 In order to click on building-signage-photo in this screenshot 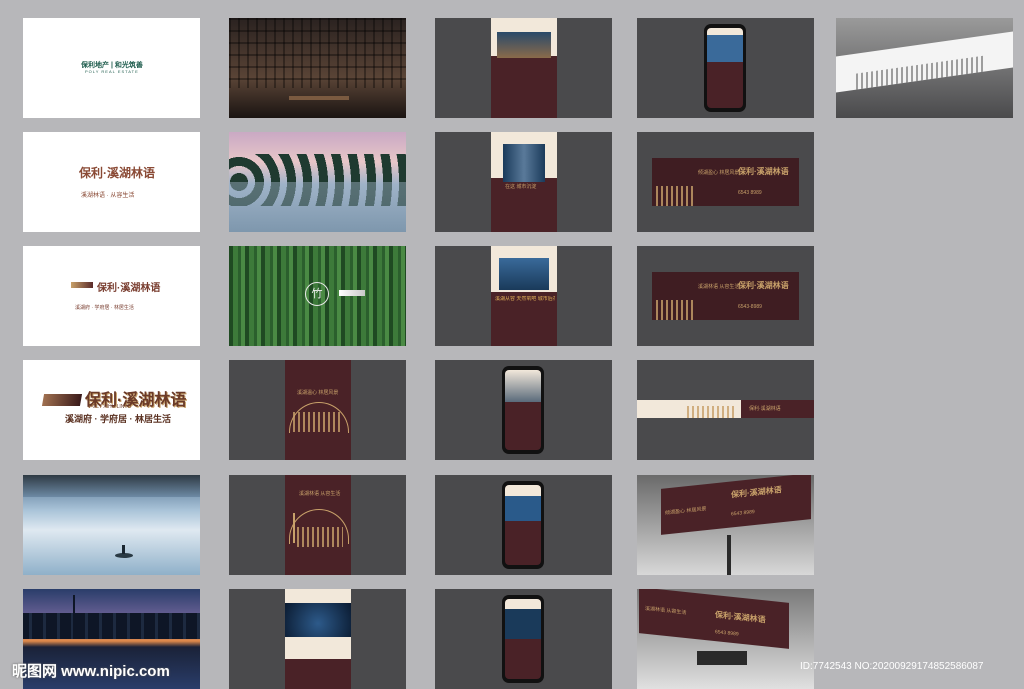, I will do `click(924, 68)`.